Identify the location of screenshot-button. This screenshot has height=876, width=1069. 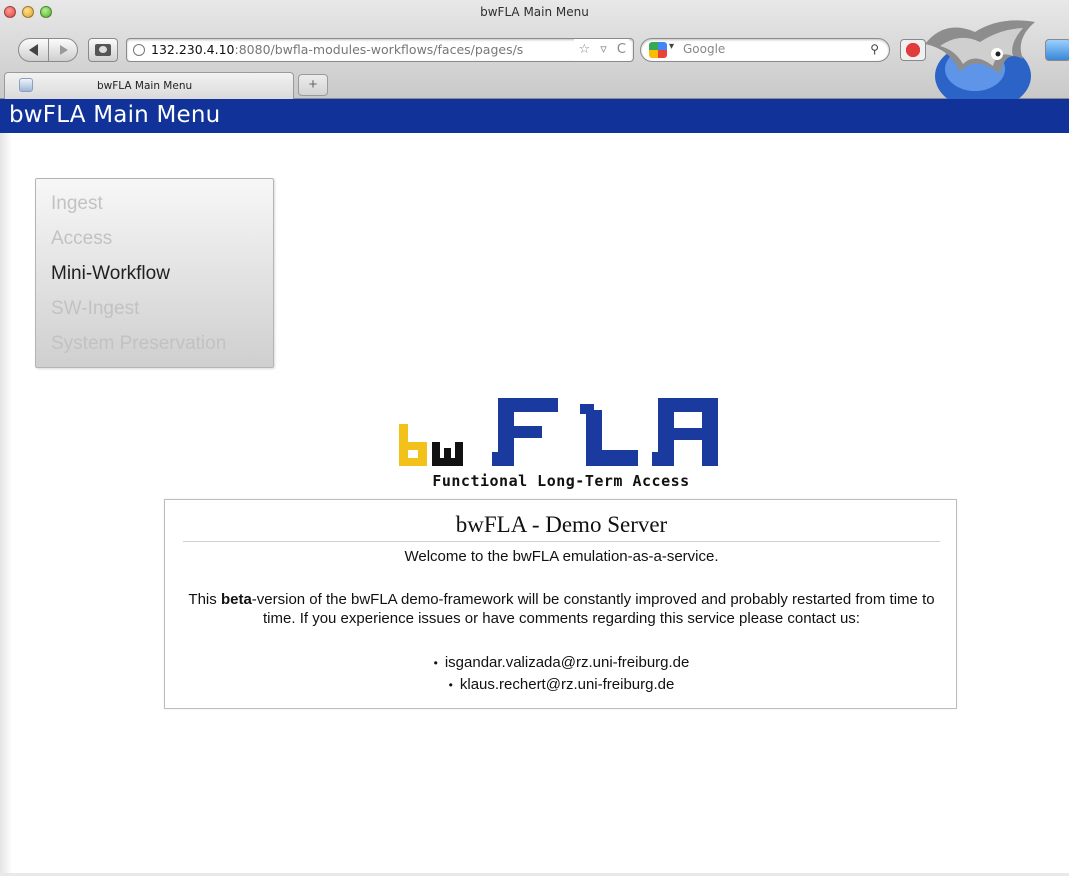
(103, 50).